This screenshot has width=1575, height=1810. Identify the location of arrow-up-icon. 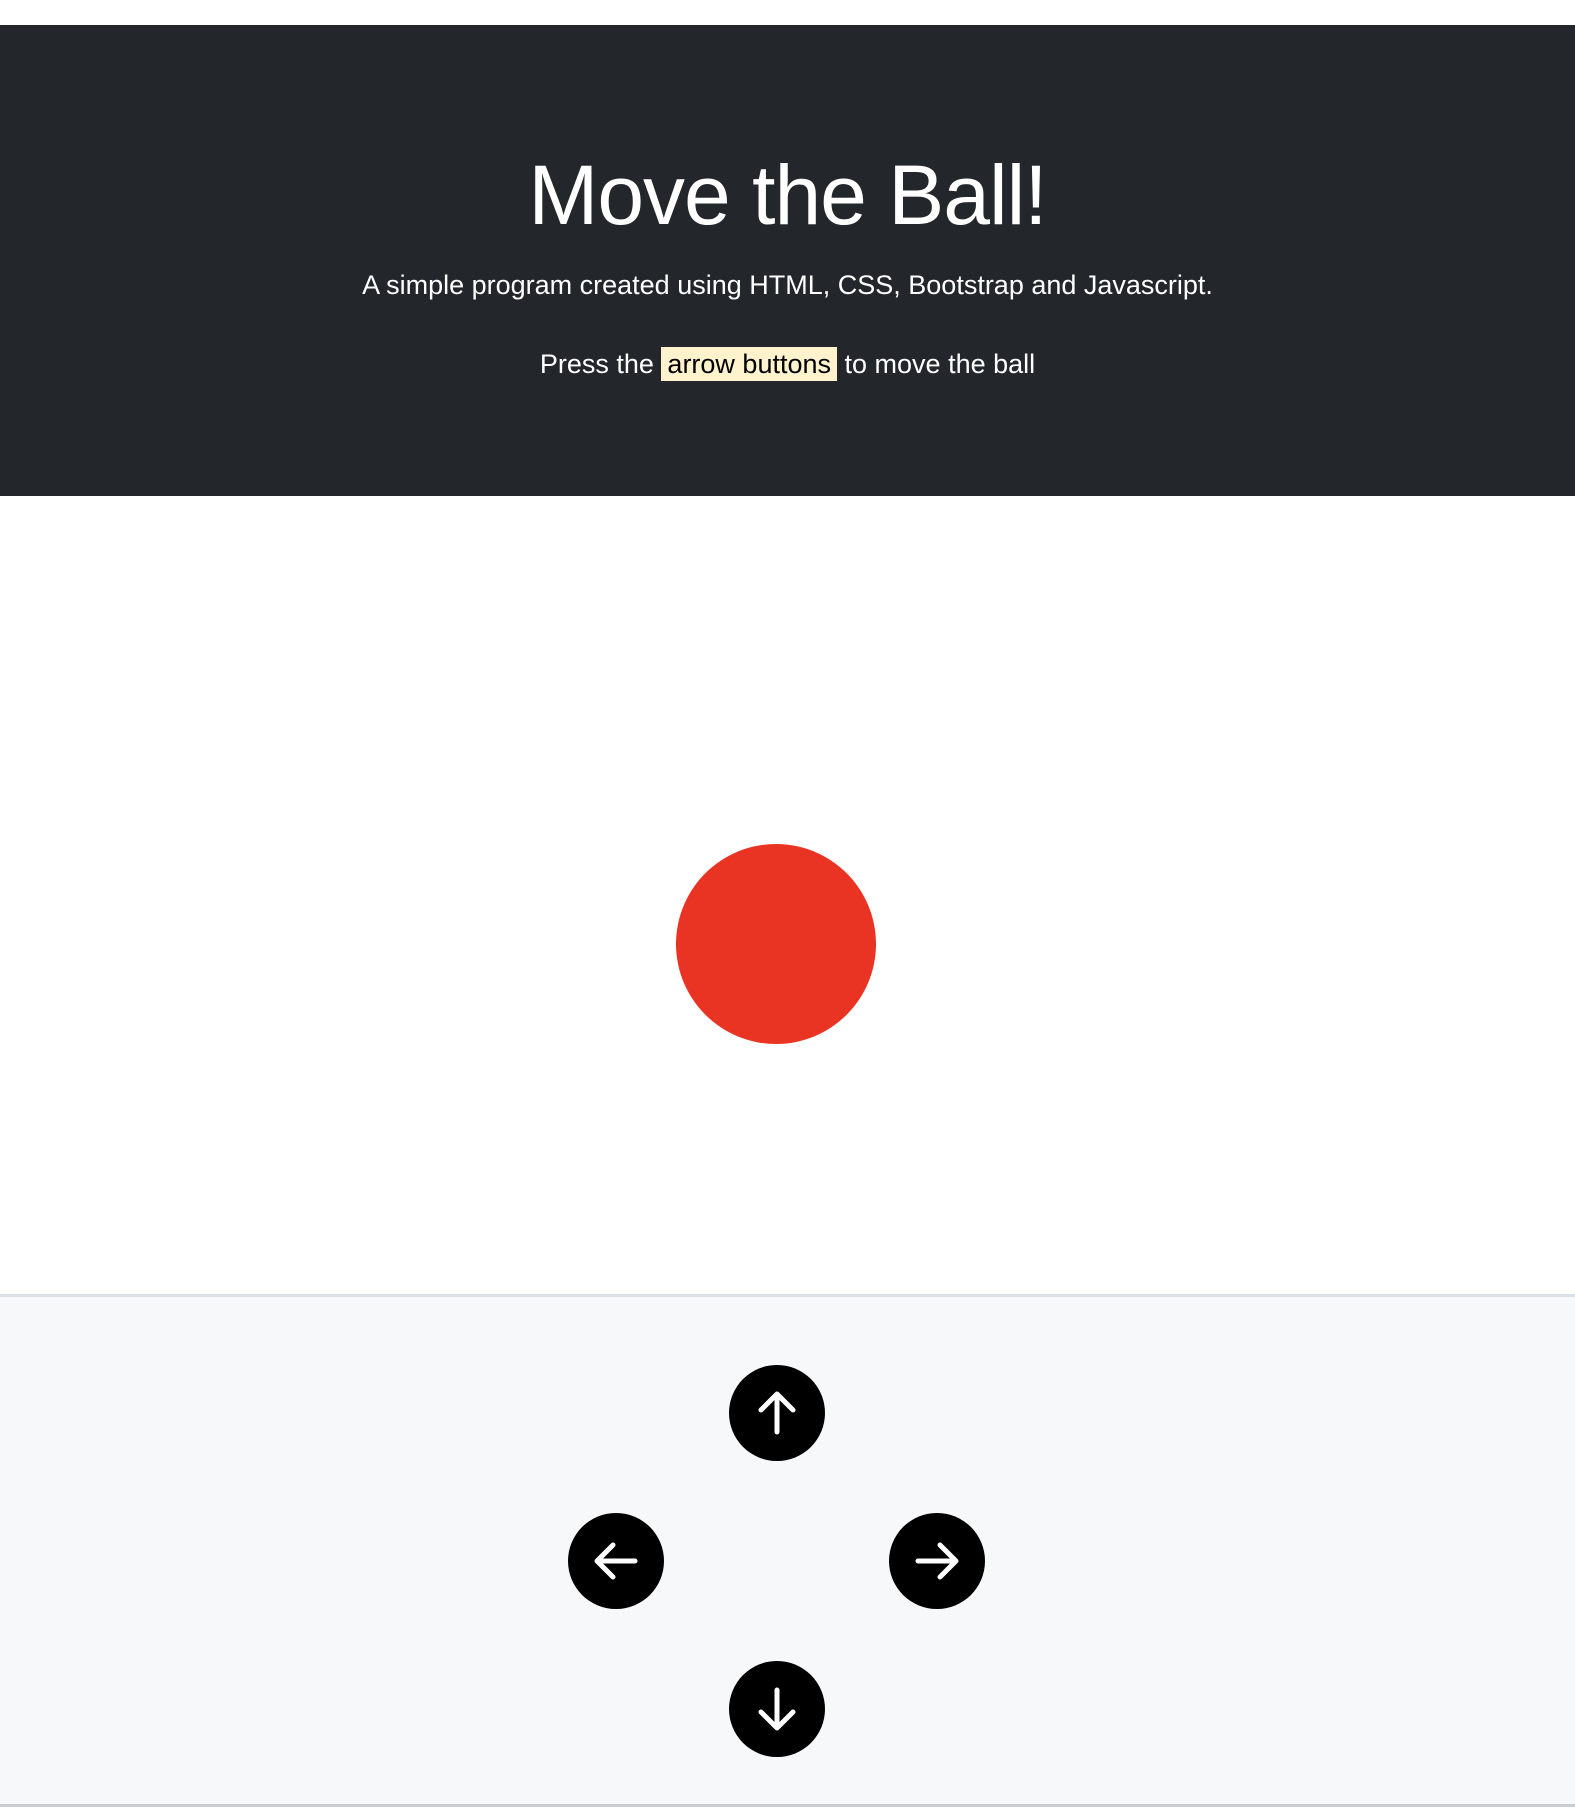
(777, 1413).